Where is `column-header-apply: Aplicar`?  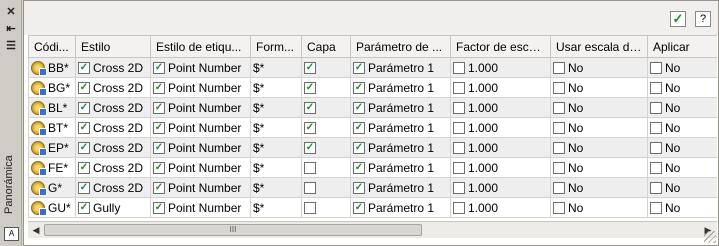 column-header-apply: Aplicar is located at coordinates (682, 46).